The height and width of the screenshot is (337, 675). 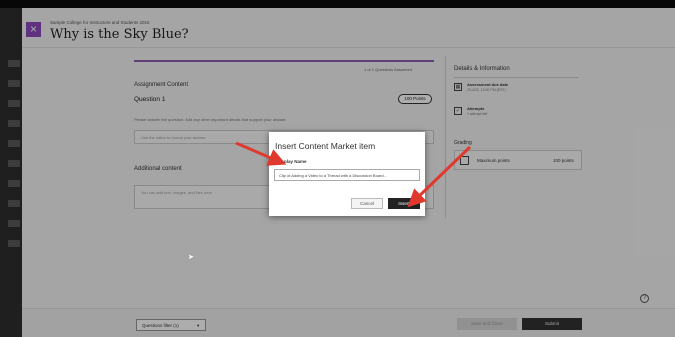 What do you see at coordinates (404, 203) in the screenshot?
I see `insert-button: Insert` at bounding box center [404, 203].